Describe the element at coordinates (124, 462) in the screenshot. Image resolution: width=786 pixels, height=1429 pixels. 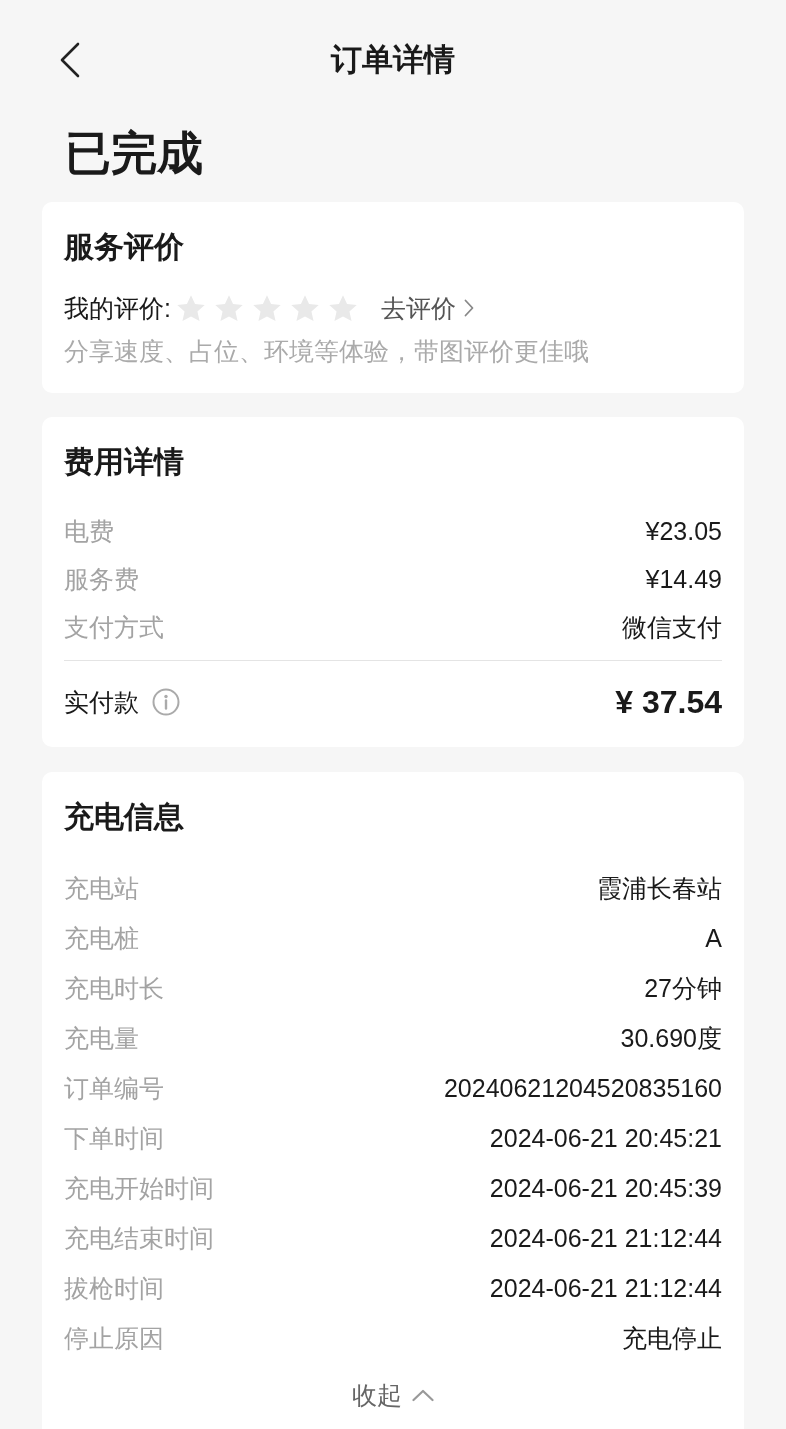
I see `card-title: 费用详情` at that location.